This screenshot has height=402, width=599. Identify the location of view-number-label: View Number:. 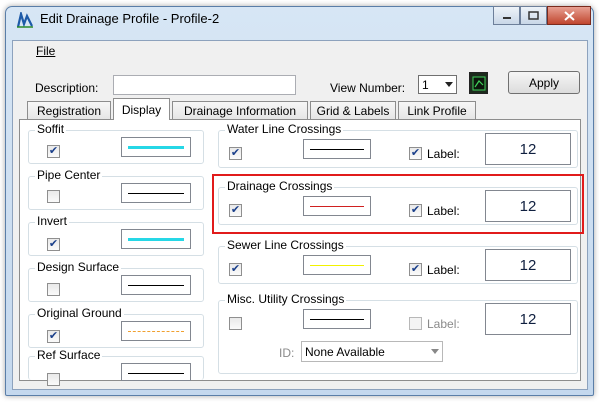
(368, 88).